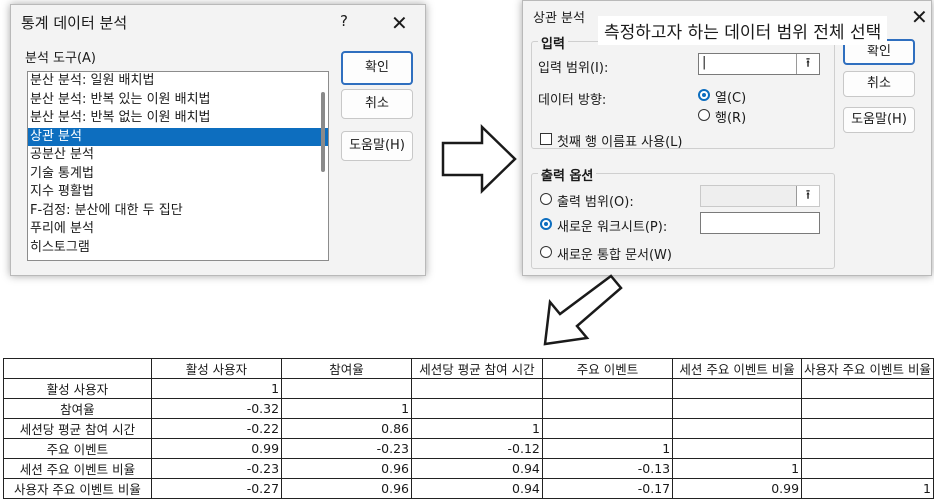 This screenshot has width=934, height=499. I want to click on table-row: 사용자 주요 이벤트 비율 -0.27 0.96 0.94 -0.17 0.99 1, so click(468, 488).